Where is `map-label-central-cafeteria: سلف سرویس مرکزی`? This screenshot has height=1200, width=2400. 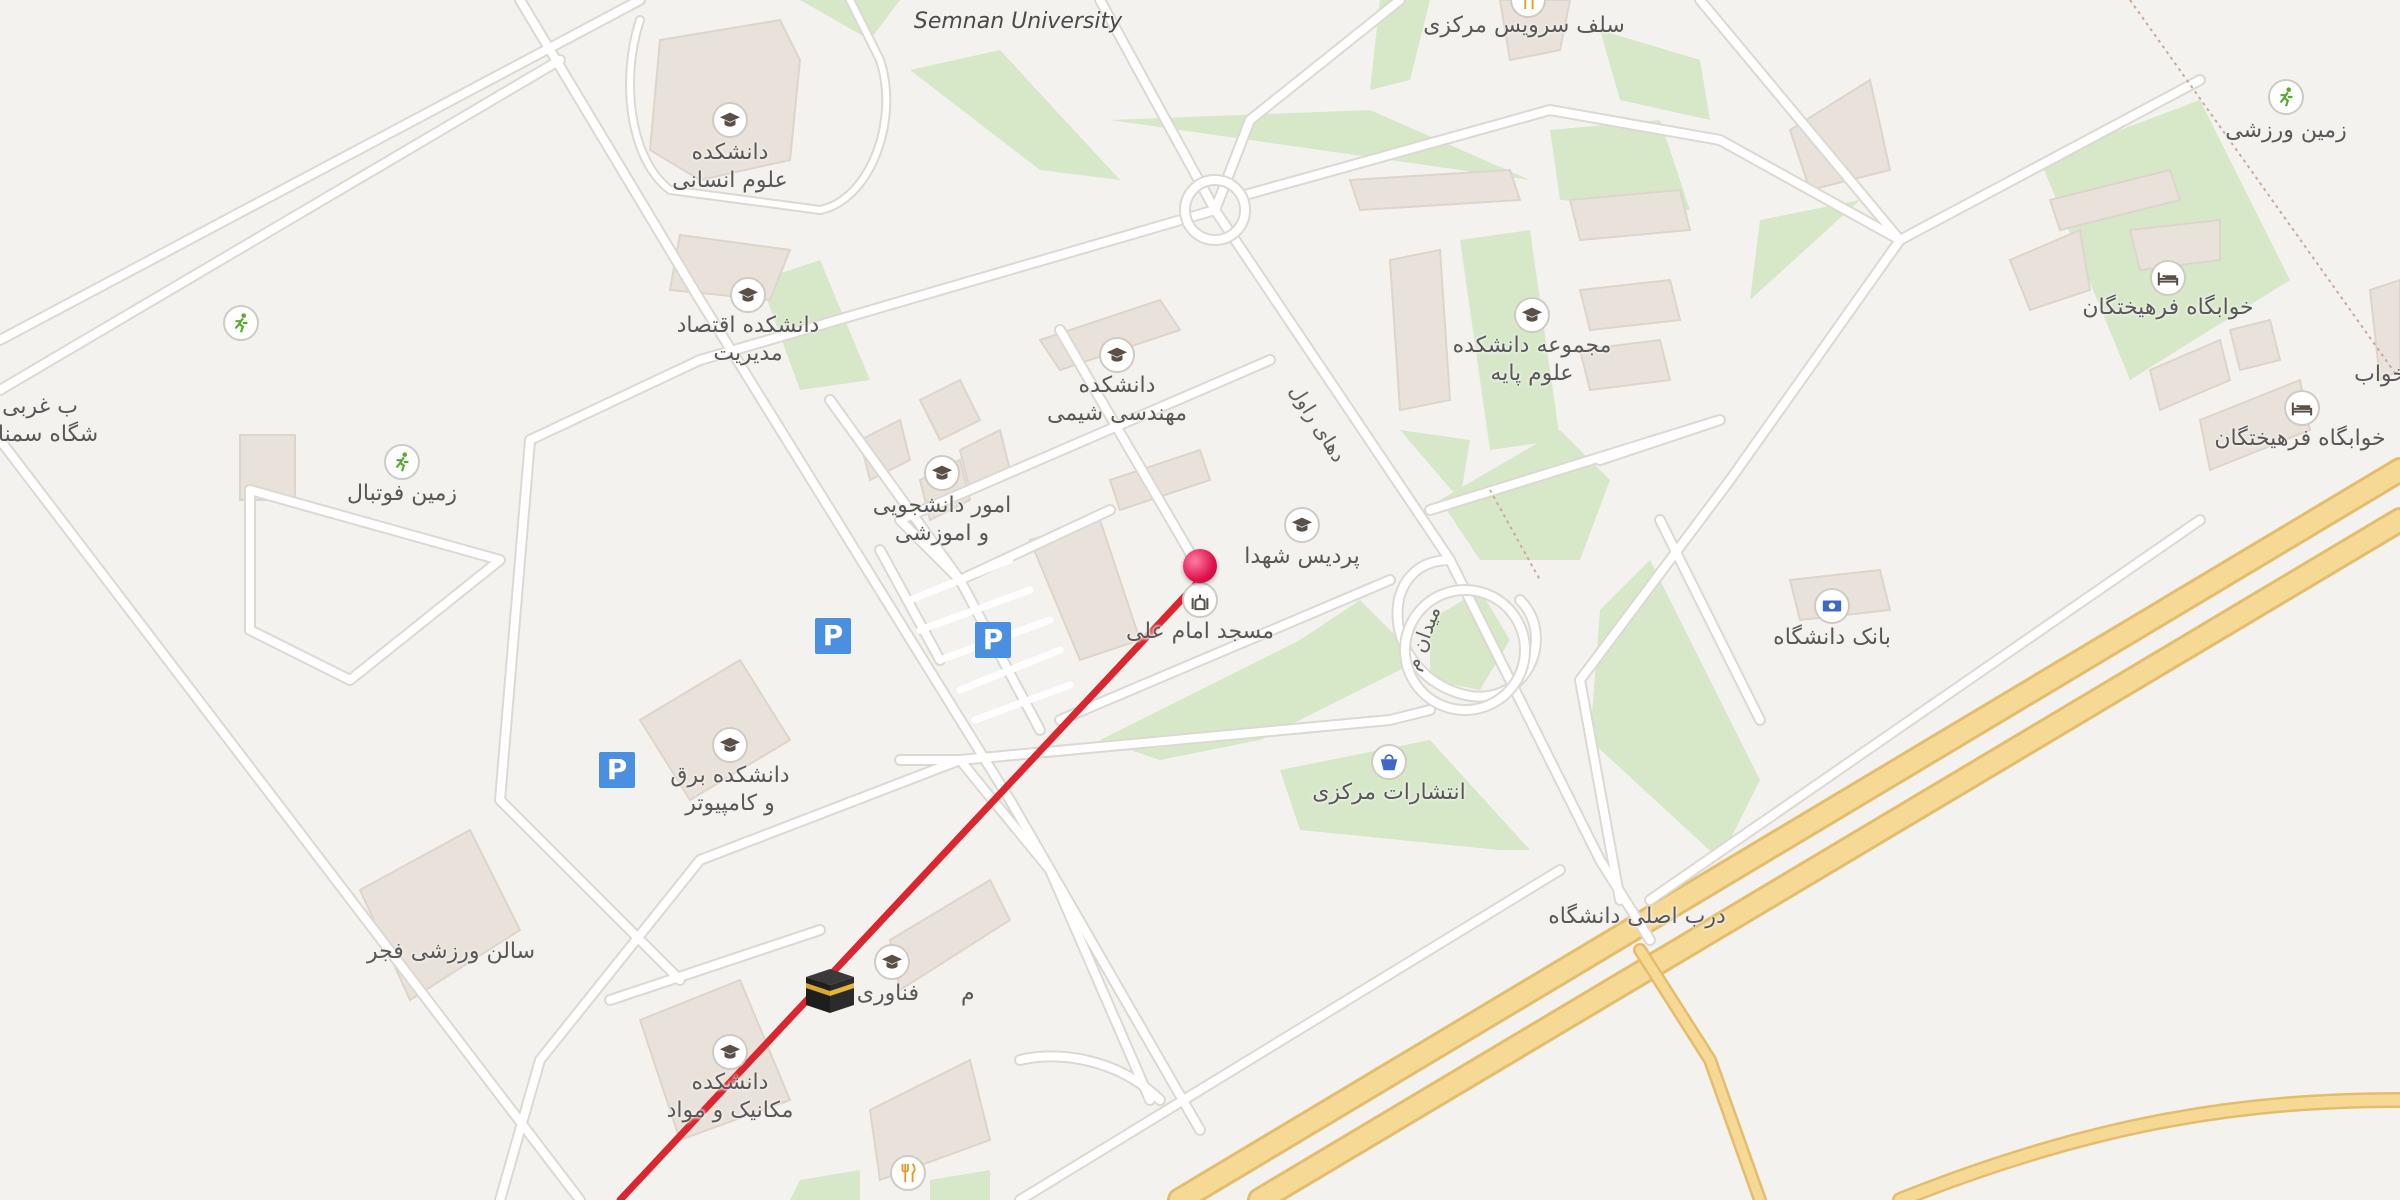 map-label-central-cafeteria: سلف سرویس مرکزی is located at coordinates (1524, 26).